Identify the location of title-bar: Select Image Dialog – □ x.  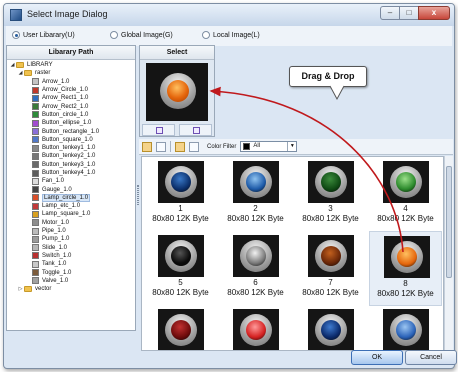
(229, 15).